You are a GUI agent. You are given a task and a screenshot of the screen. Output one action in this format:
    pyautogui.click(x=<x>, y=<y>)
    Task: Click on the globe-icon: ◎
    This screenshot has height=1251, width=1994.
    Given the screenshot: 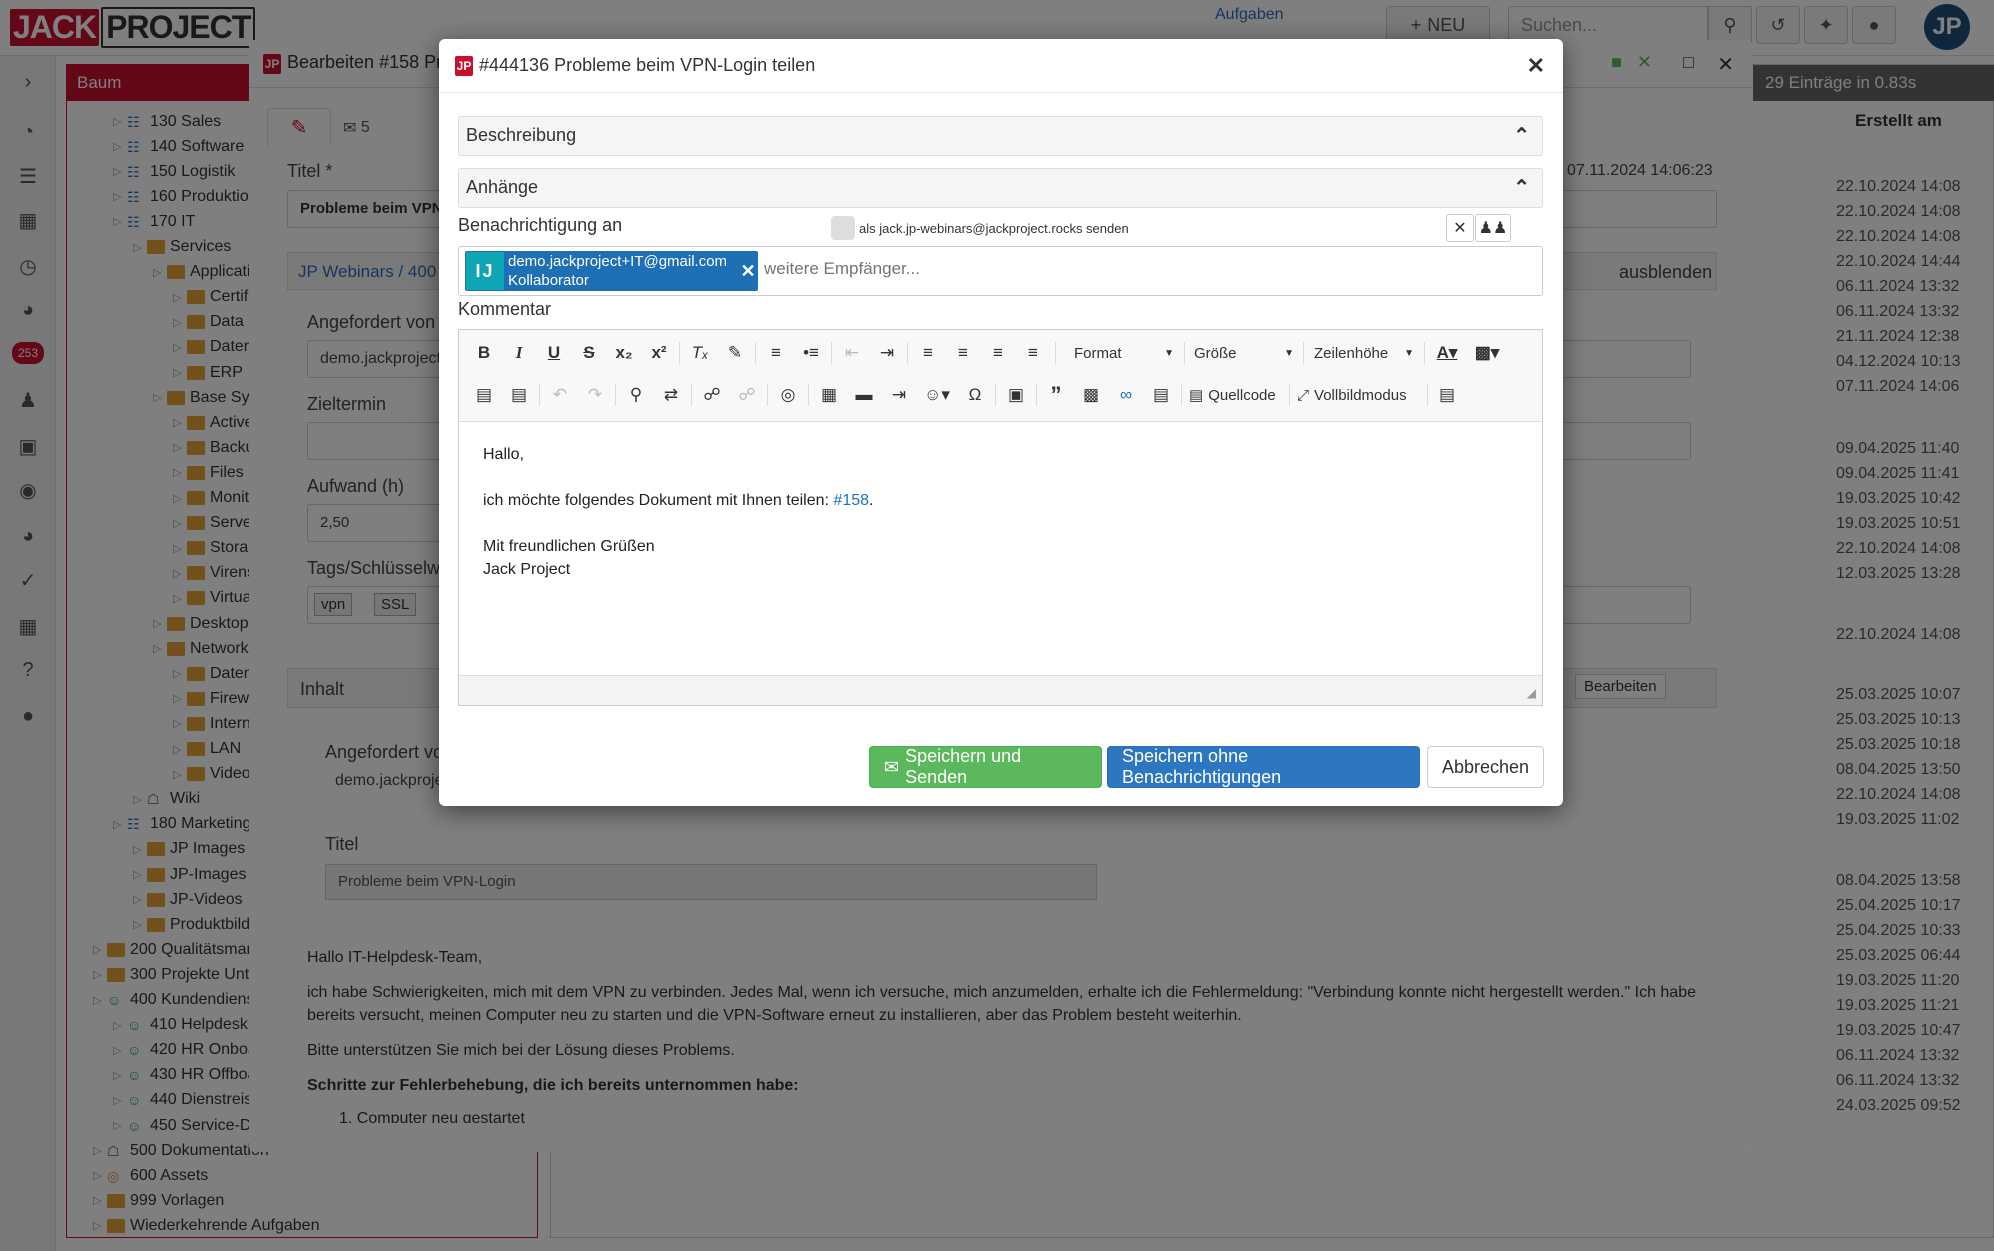 What is the action you would take?
    pyautogui.click(x=788, y=395)
    